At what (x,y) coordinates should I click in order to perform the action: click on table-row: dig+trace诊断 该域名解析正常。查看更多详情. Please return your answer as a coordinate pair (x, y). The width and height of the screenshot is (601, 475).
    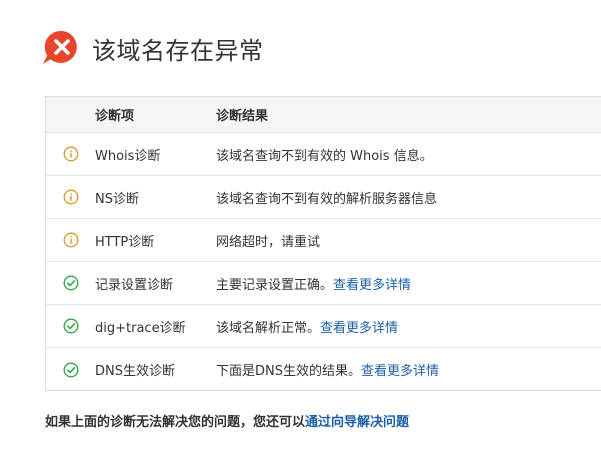
    Looking at the image, I should click on (323, 326).